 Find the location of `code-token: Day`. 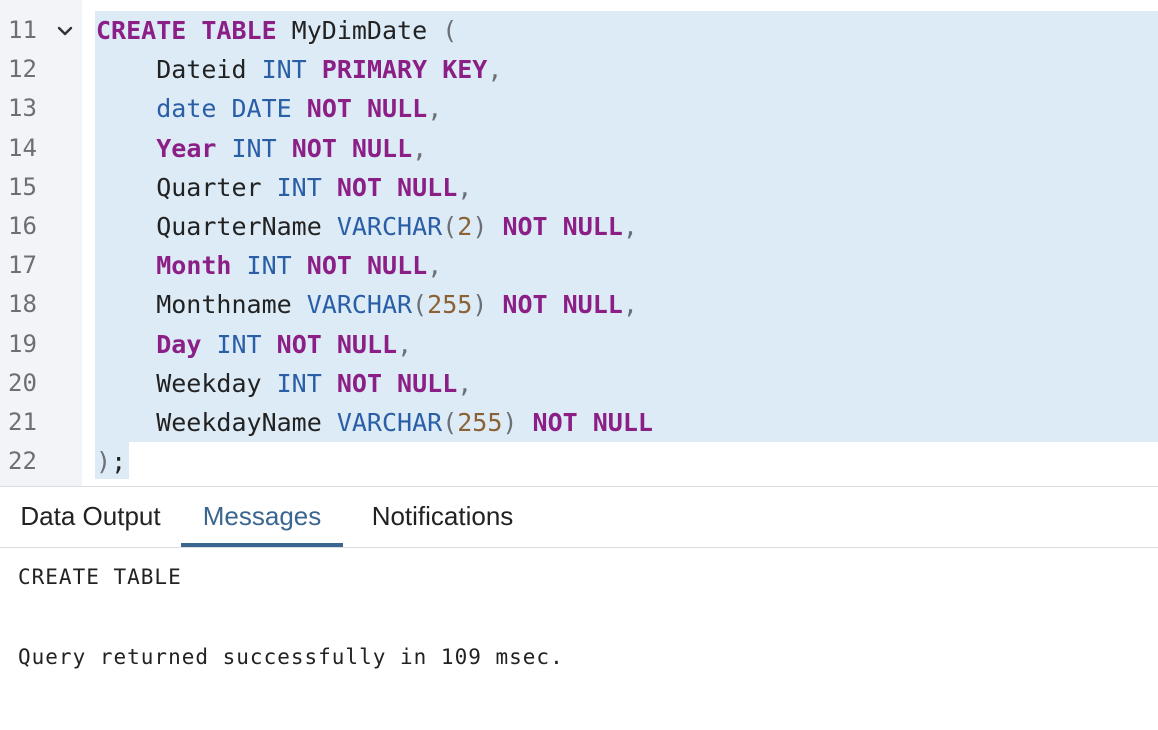

code-token: Day is located at coordinates (179, 344).